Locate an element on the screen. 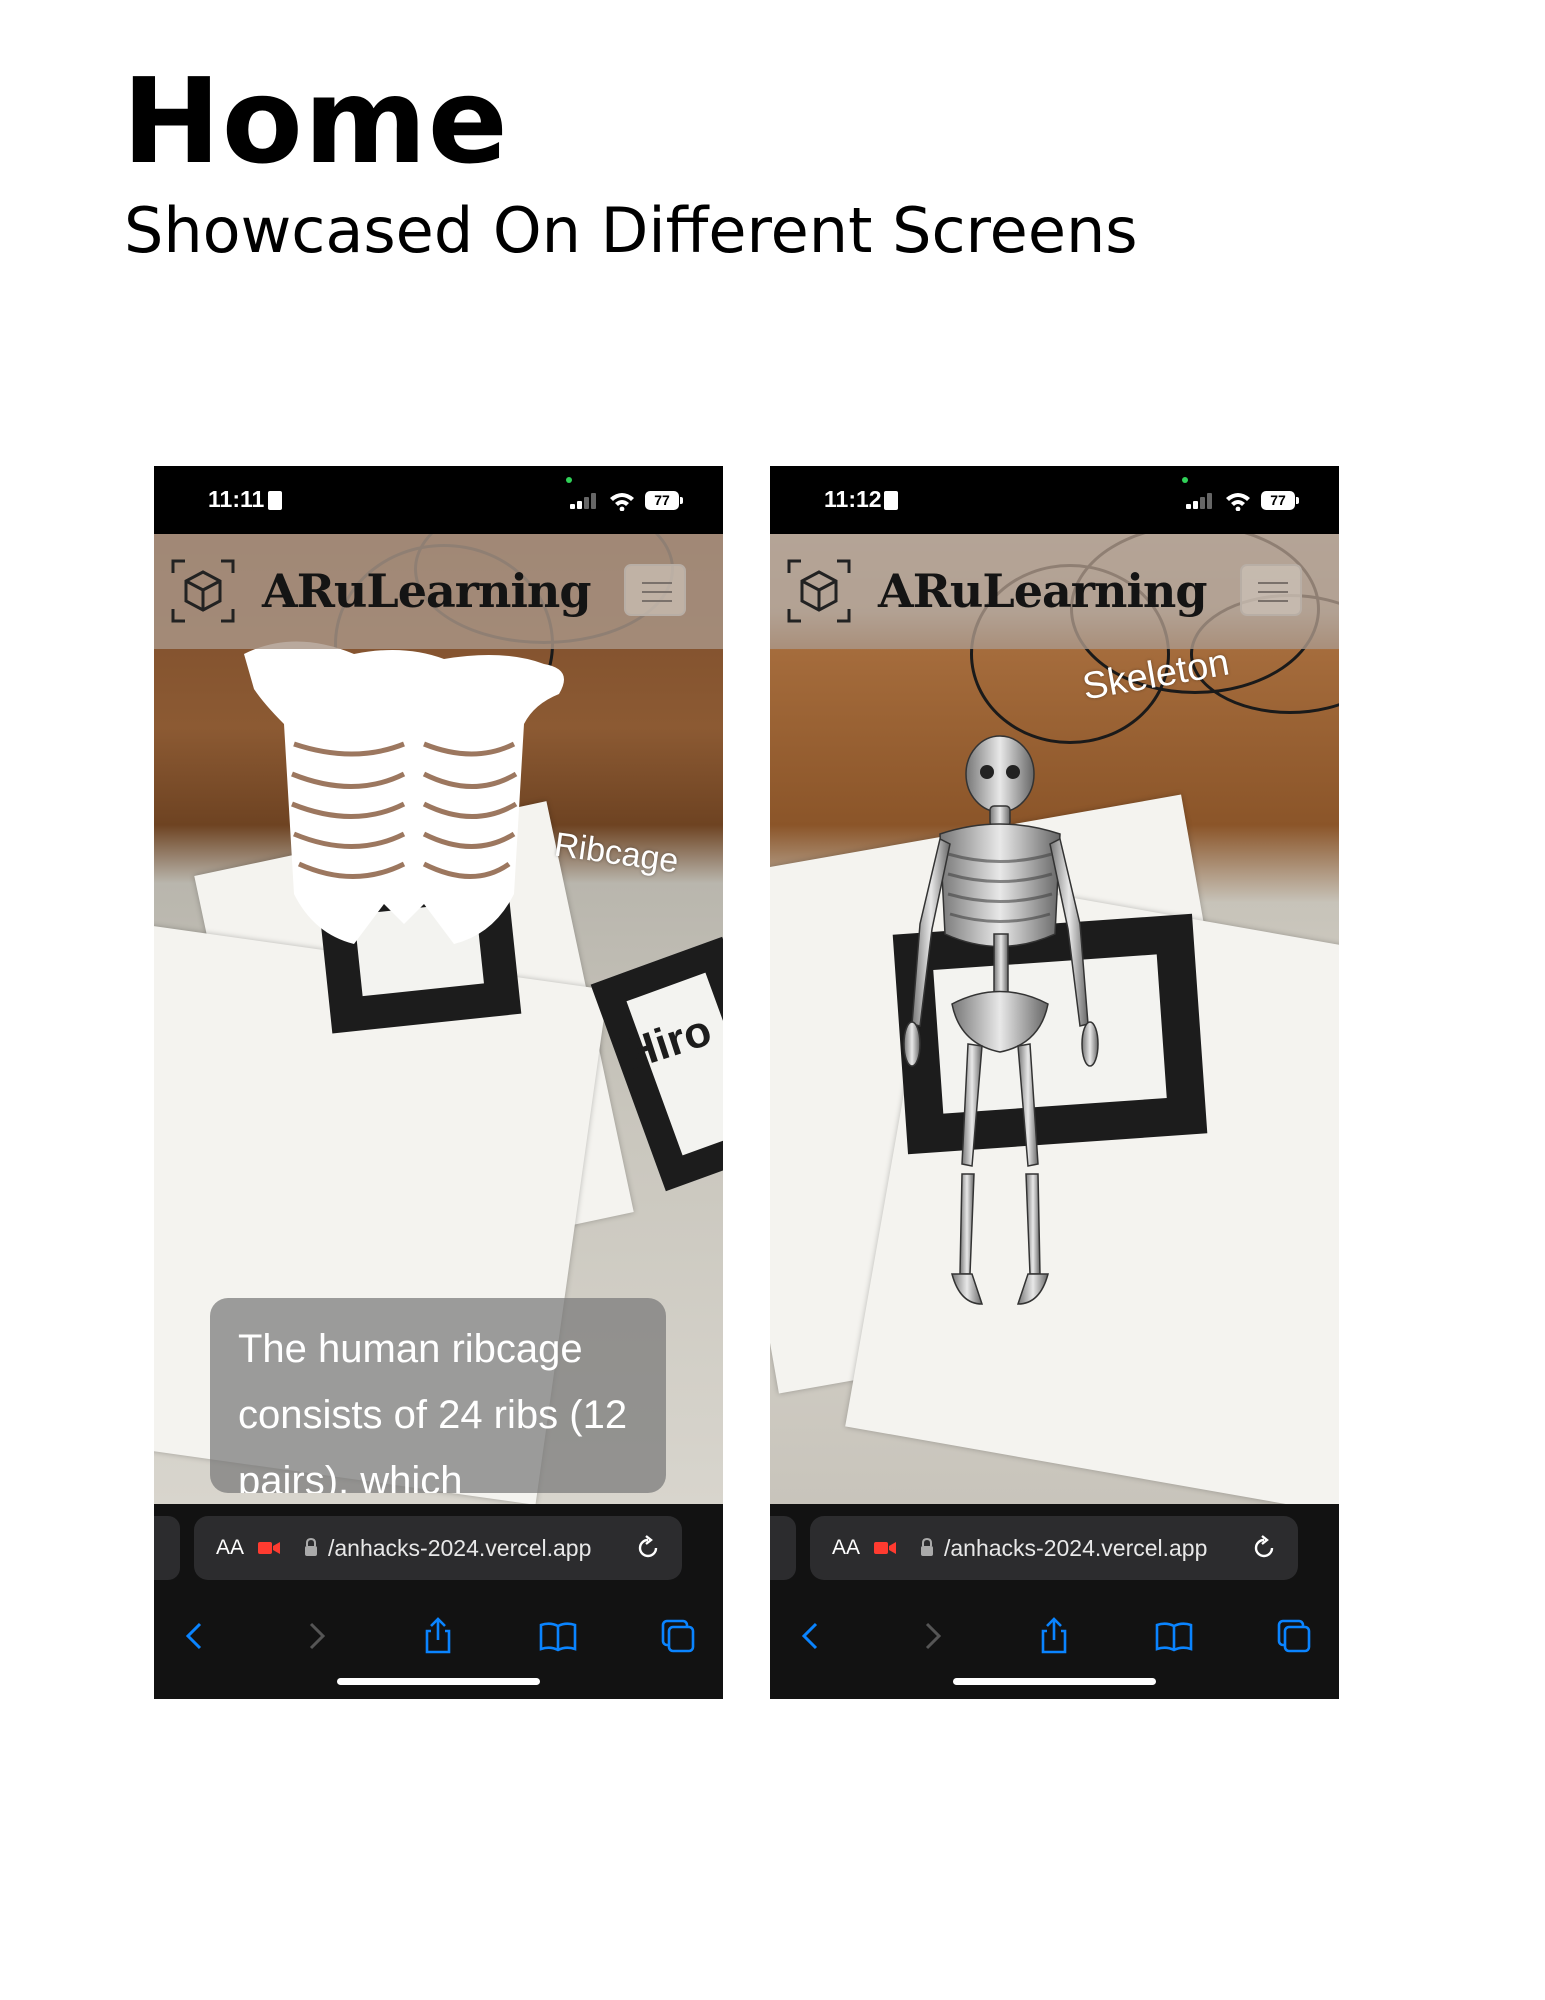 The image size is (1545, 2000). status-bar: 11:12 77 is located at coordinates (1054, 500).